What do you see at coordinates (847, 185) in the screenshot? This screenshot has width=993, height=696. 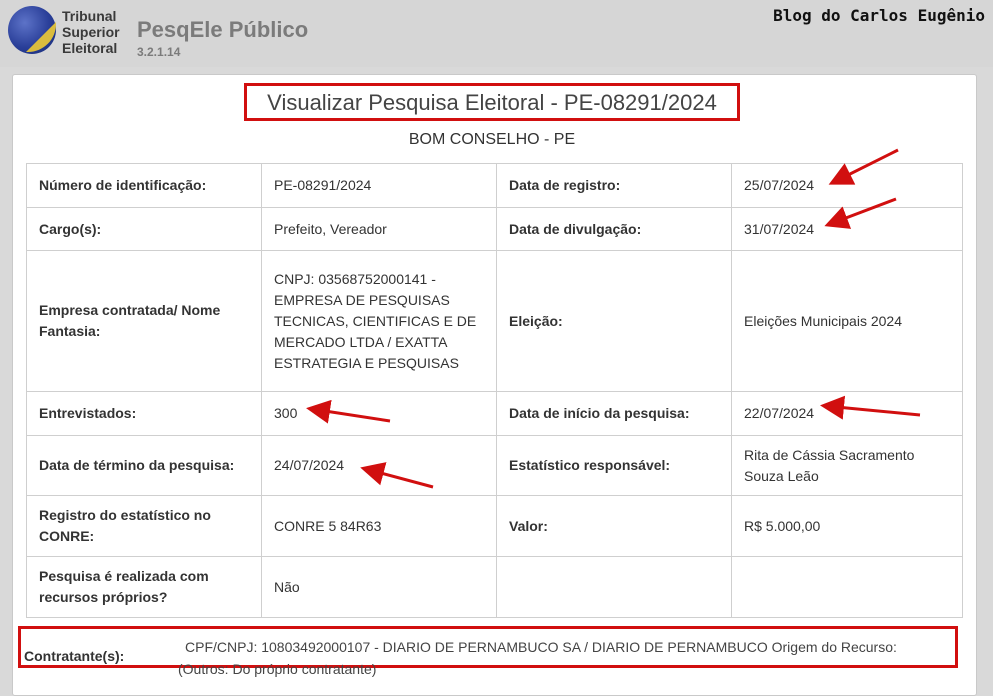 I see `registro-value: 25/07/2024` at bounding box center [847, 185].